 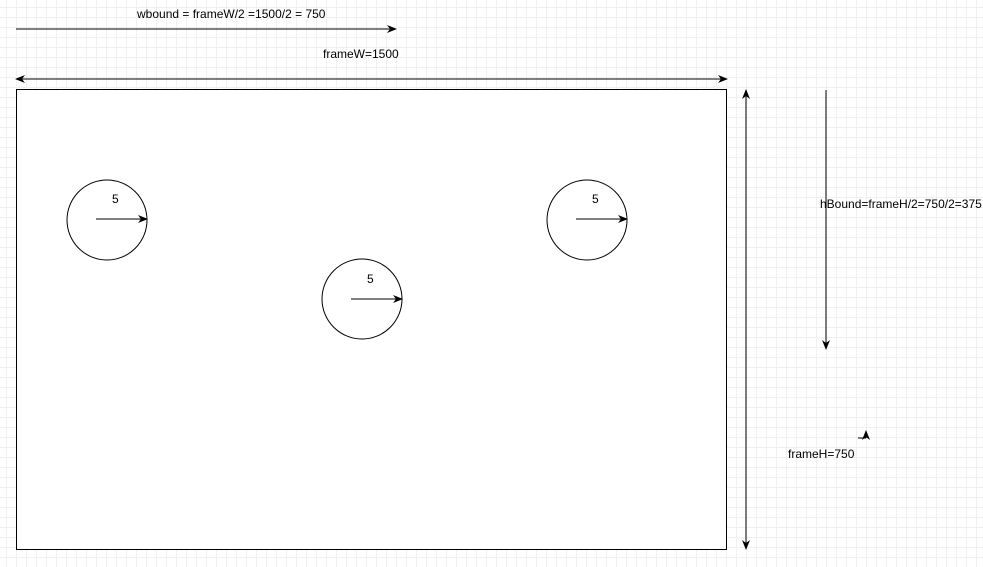 I want to click on circle-right-radius-label: 5, so click(x=595, y=199).